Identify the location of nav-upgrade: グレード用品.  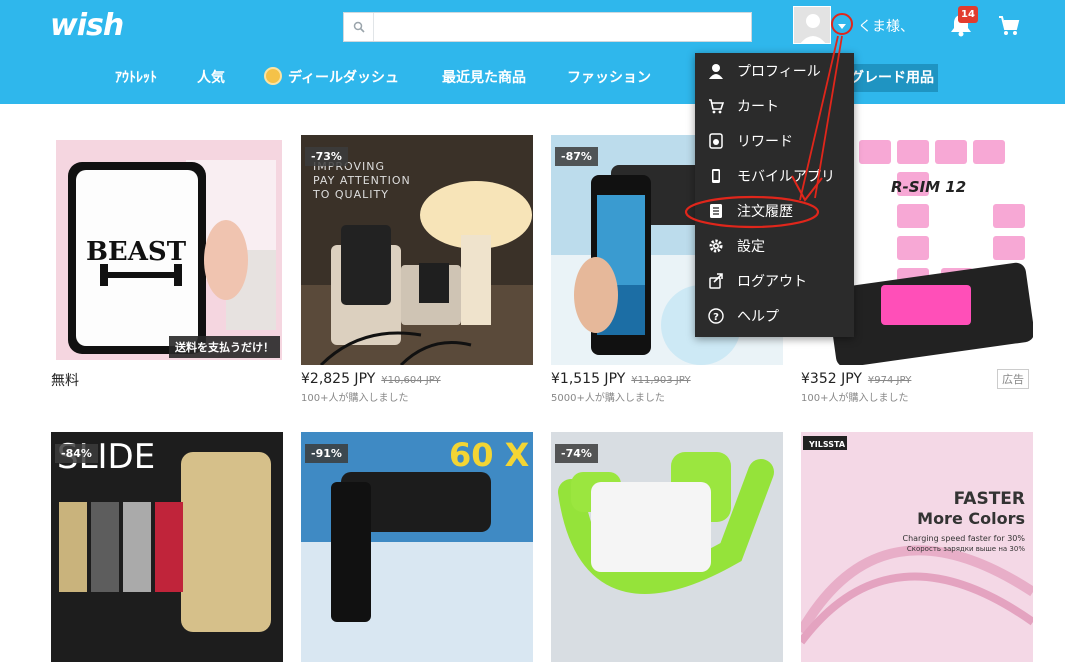
(892, 78).